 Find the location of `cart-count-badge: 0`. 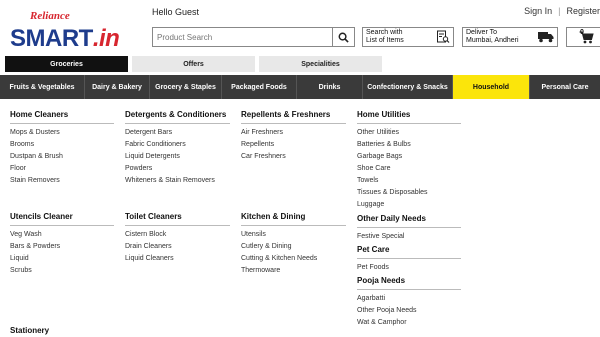

cart-count-badge: 0 is located at coordinates (582, 32).